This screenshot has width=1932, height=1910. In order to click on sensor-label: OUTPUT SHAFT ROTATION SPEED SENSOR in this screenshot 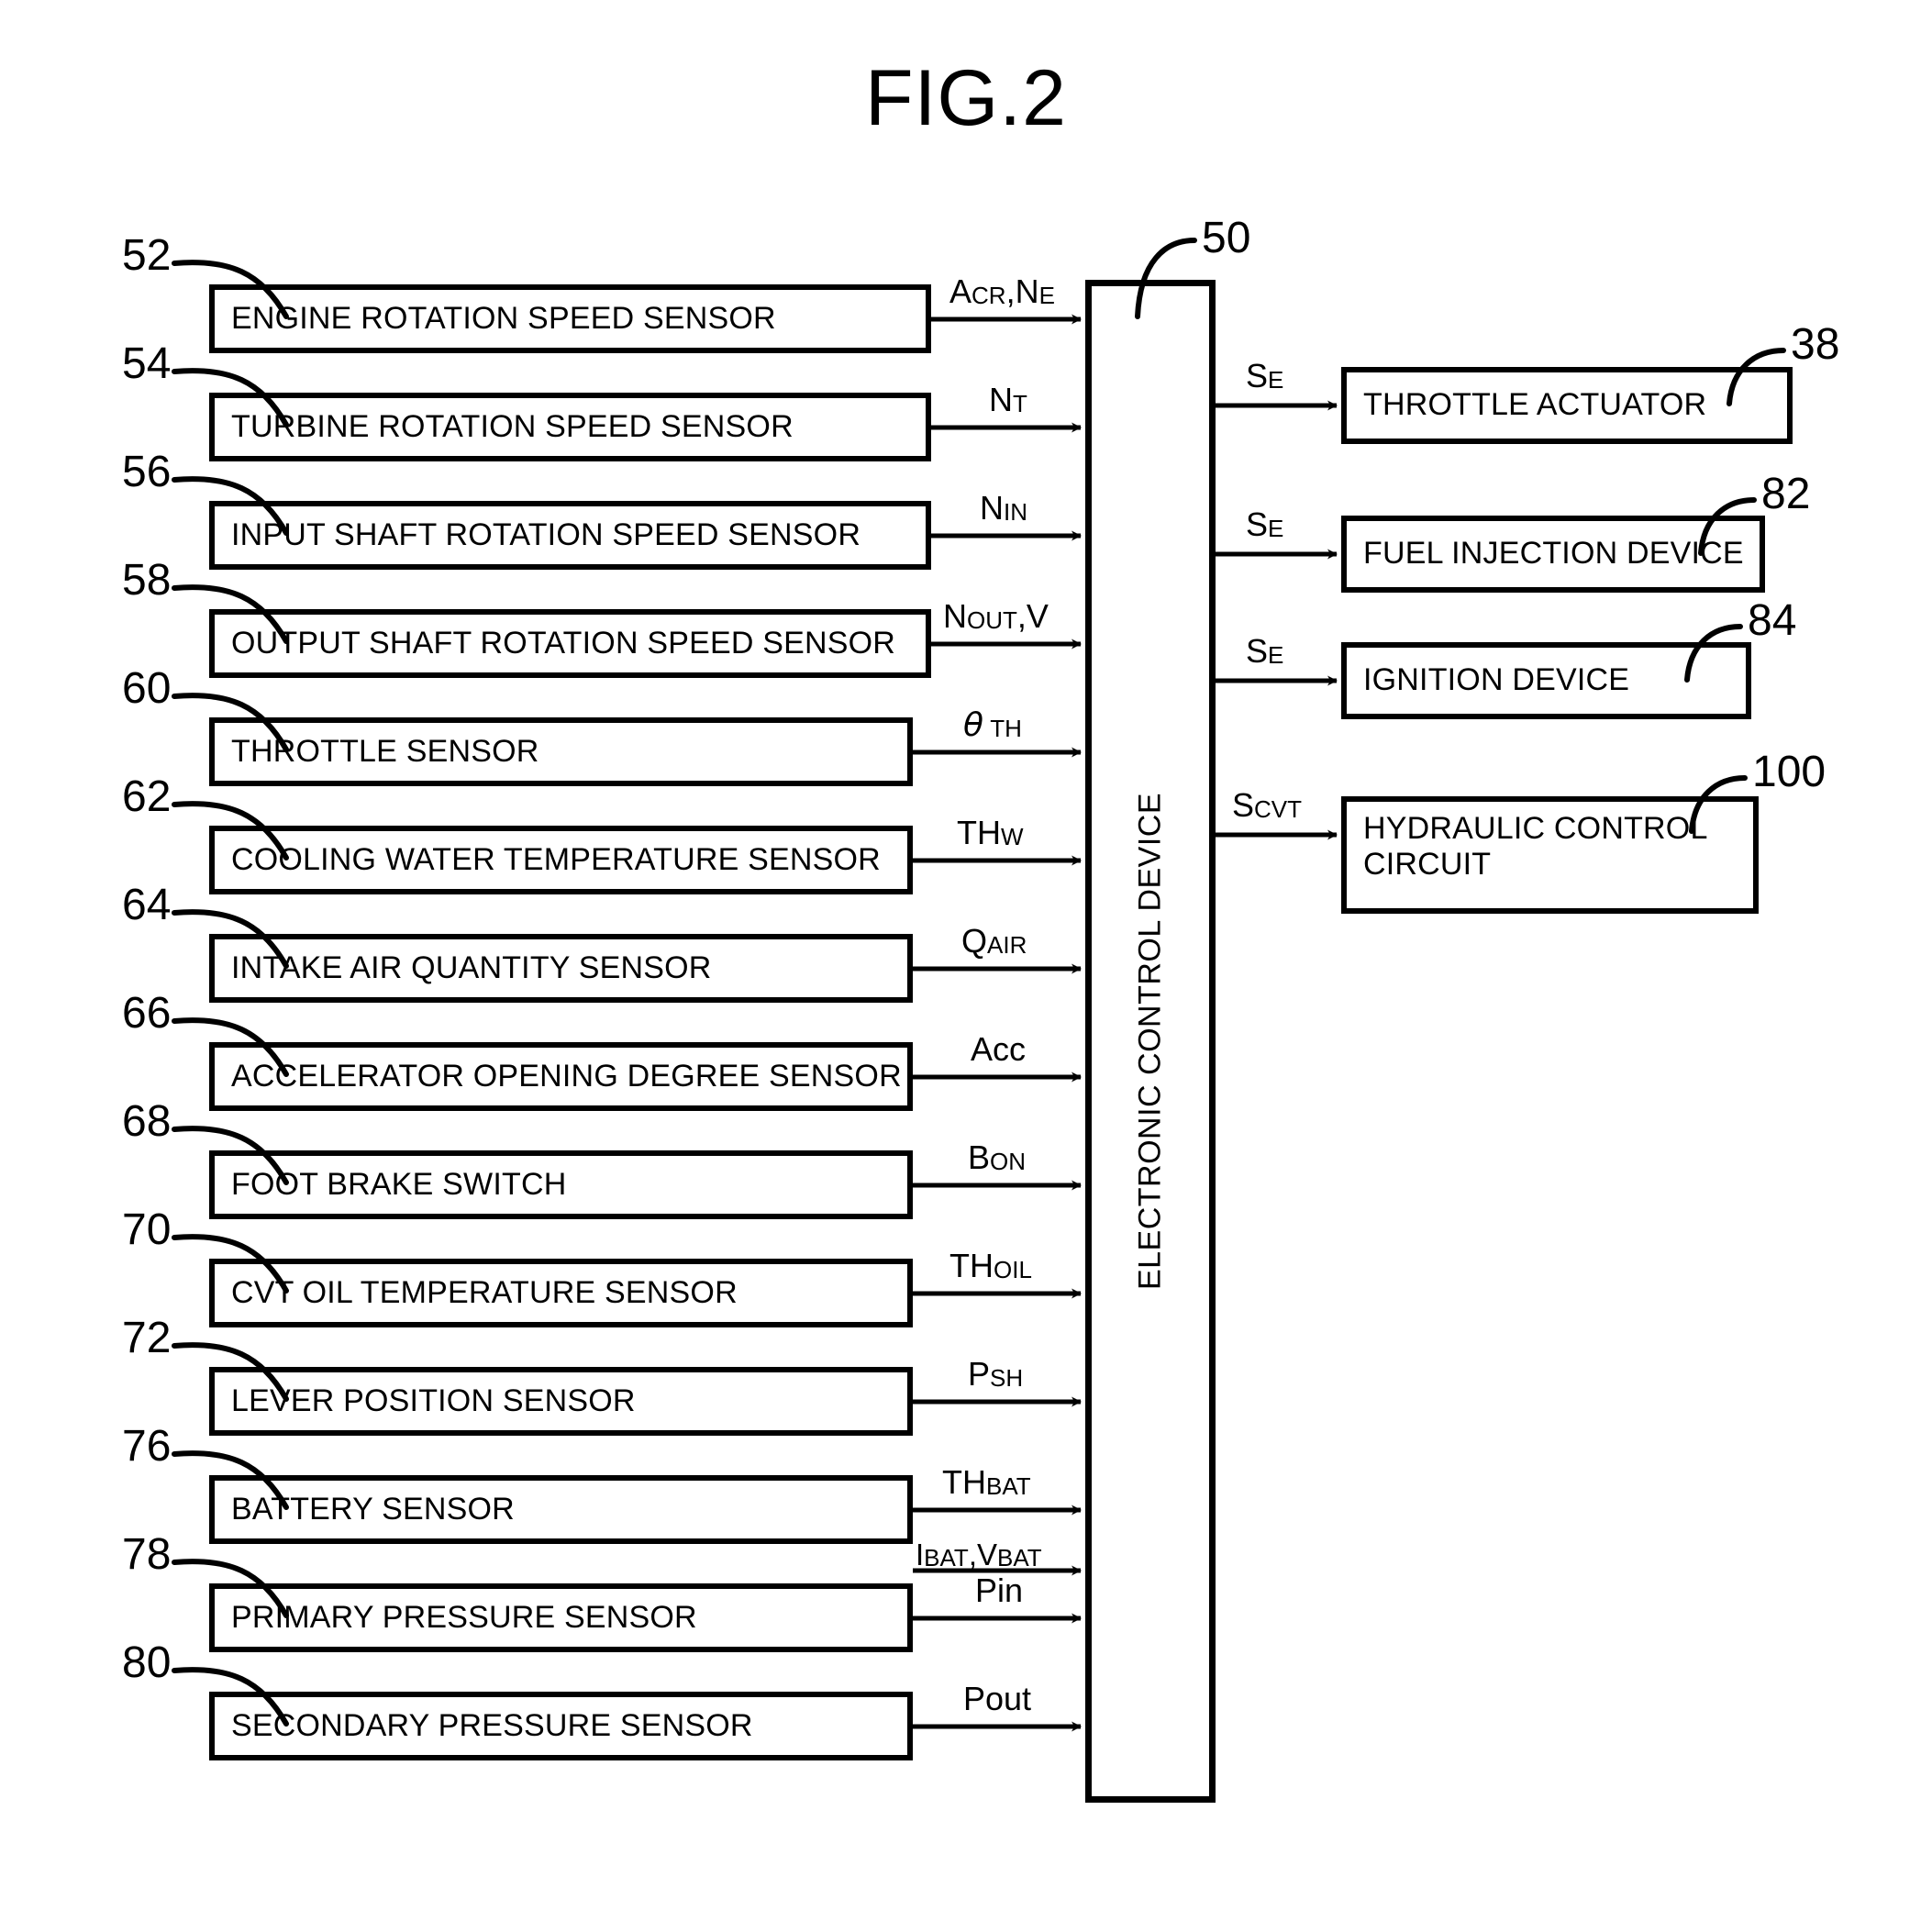, I will do `click(563, 643)`.